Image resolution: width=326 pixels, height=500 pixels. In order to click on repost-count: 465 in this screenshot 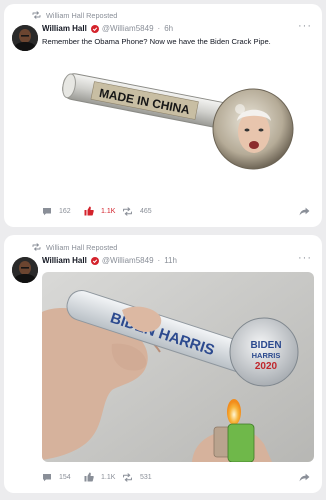, I will do `click(146, 211)`.